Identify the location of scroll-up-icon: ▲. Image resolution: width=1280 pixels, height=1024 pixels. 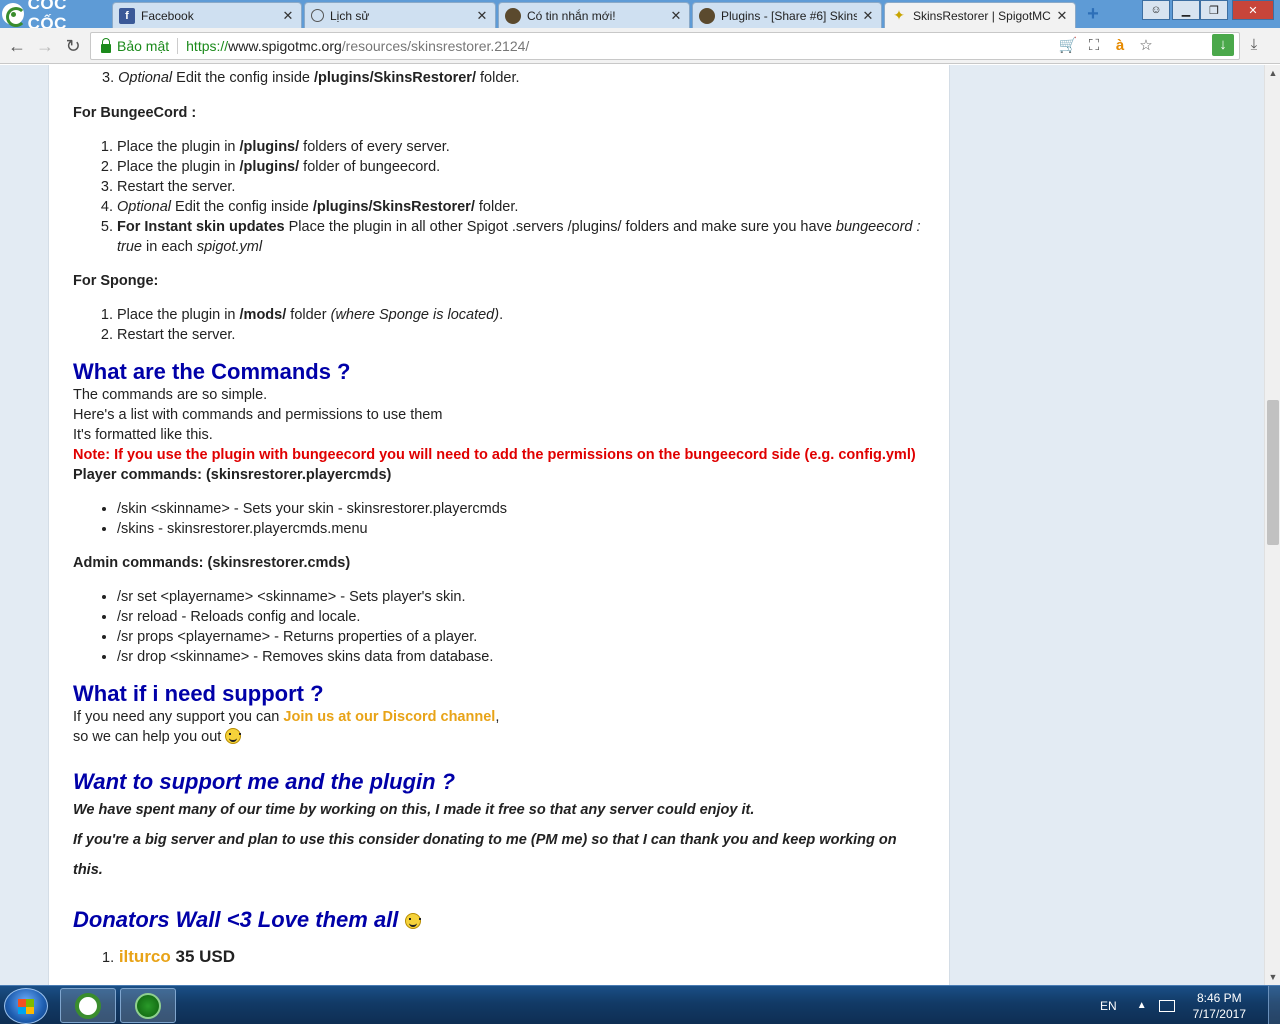
(1272, 73).